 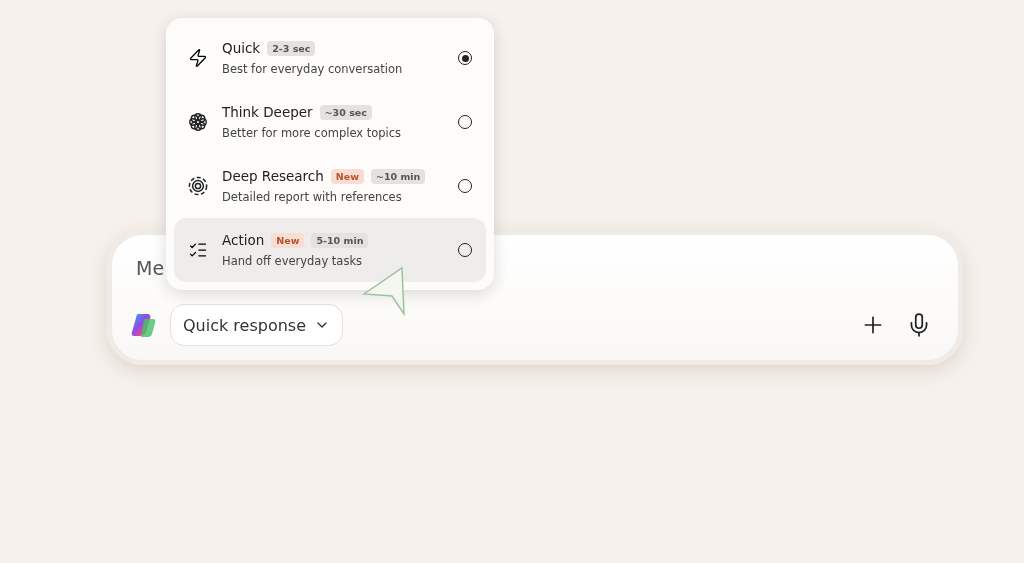 I want to click on duration-tag: ~10 min, so click(x=398, y=176).